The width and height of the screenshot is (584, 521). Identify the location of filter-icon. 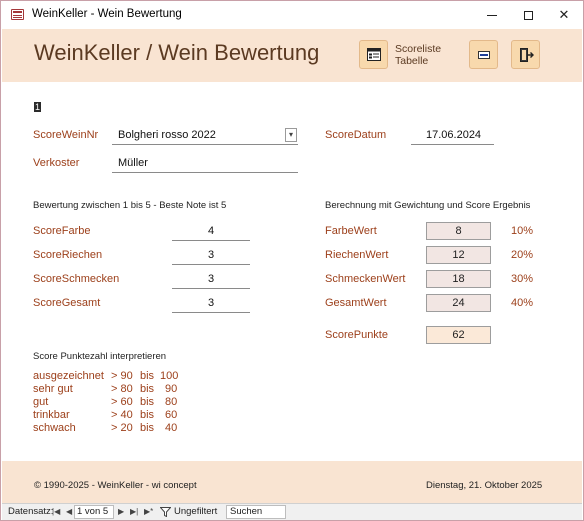
(165, 512).